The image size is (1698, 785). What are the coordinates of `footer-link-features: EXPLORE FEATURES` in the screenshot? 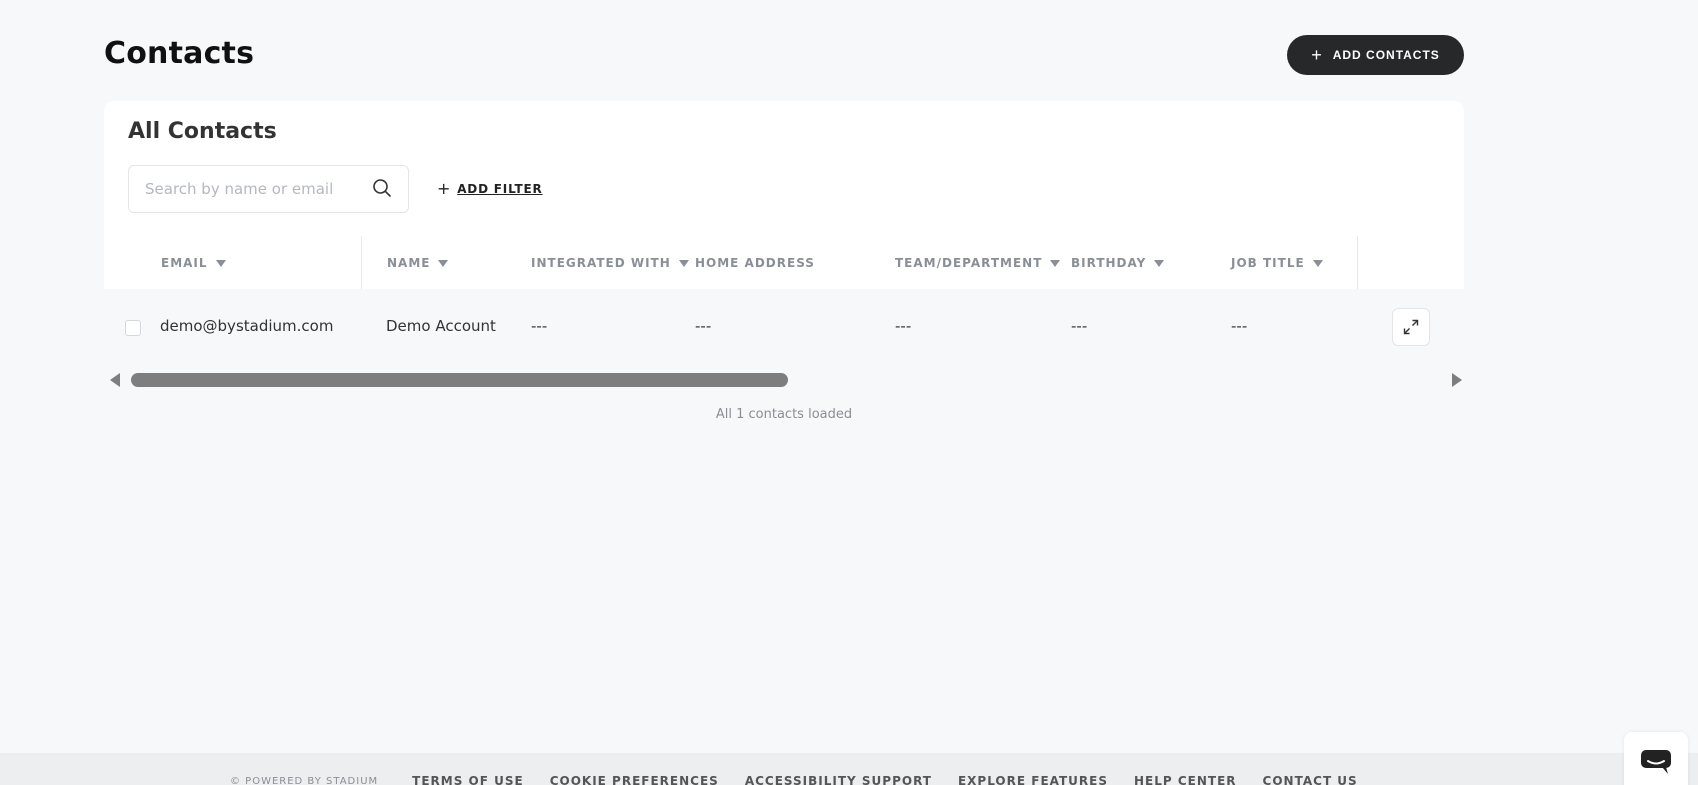 It's located at (1033, 779).